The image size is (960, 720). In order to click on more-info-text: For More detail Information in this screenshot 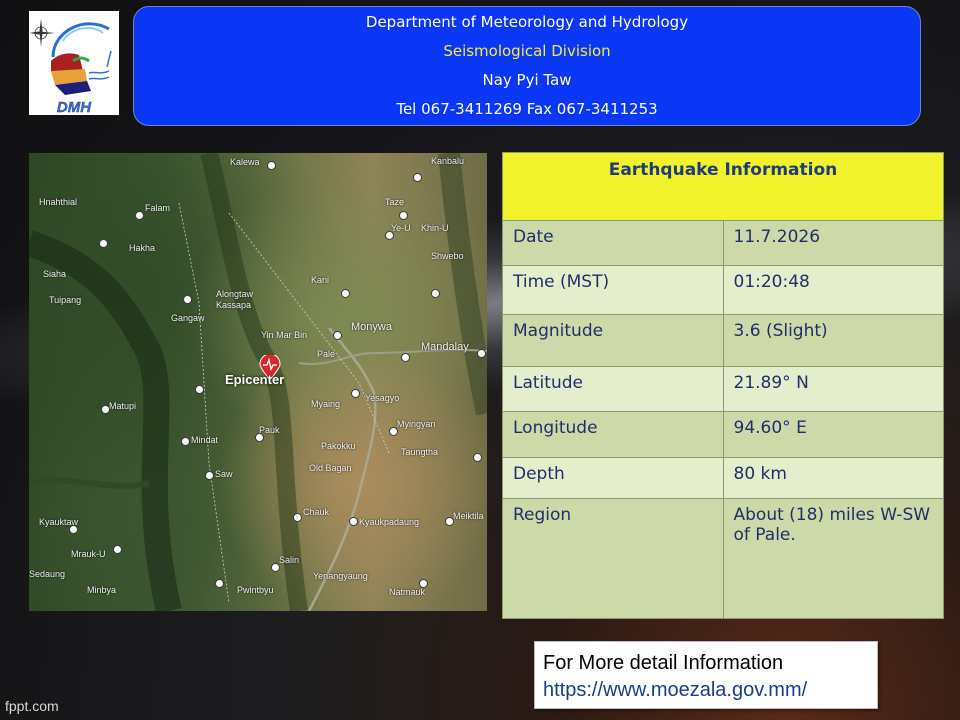, I will do `click(663, 663)`.